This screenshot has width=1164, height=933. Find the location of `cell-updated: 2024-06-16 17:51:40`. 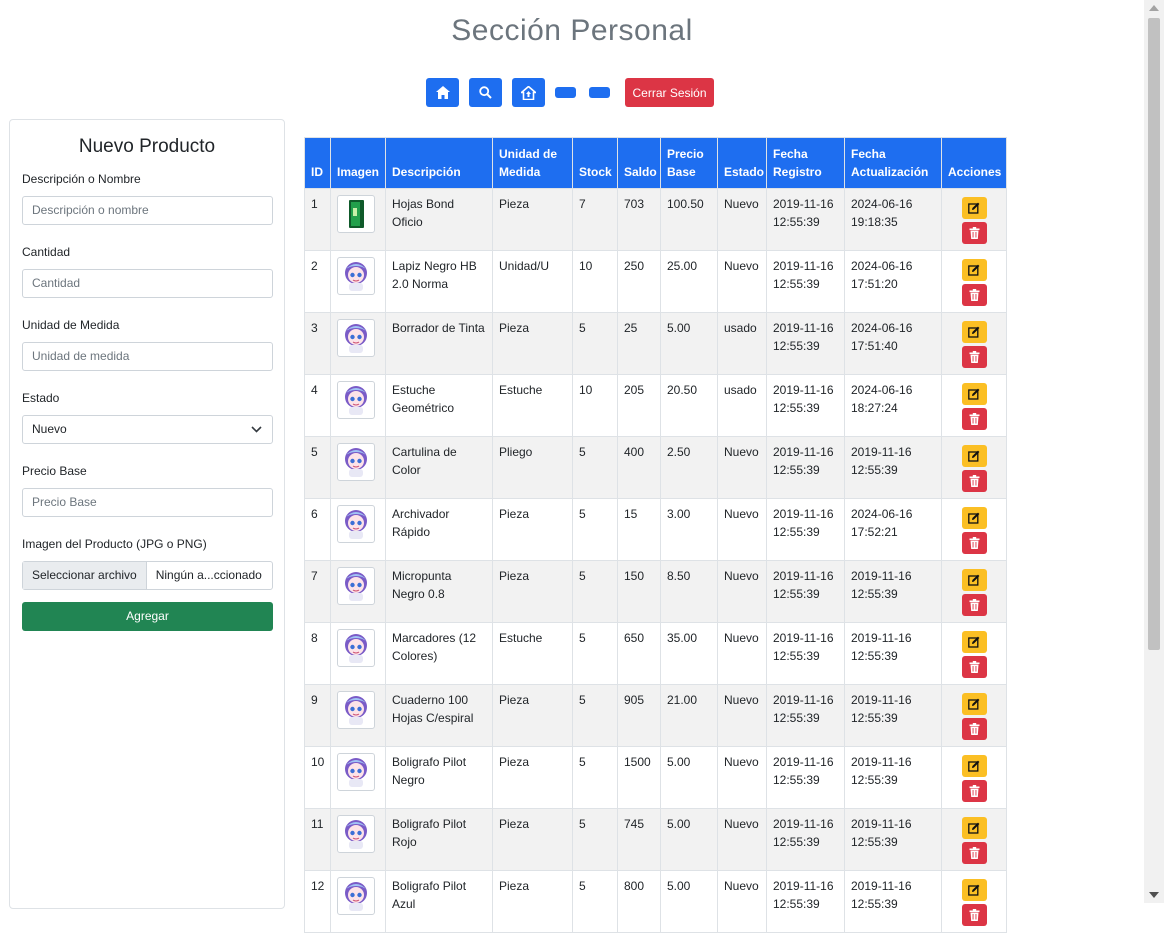

cell-updated: 2024-06-16 17:51:40 is located at coordinates (893, 343).